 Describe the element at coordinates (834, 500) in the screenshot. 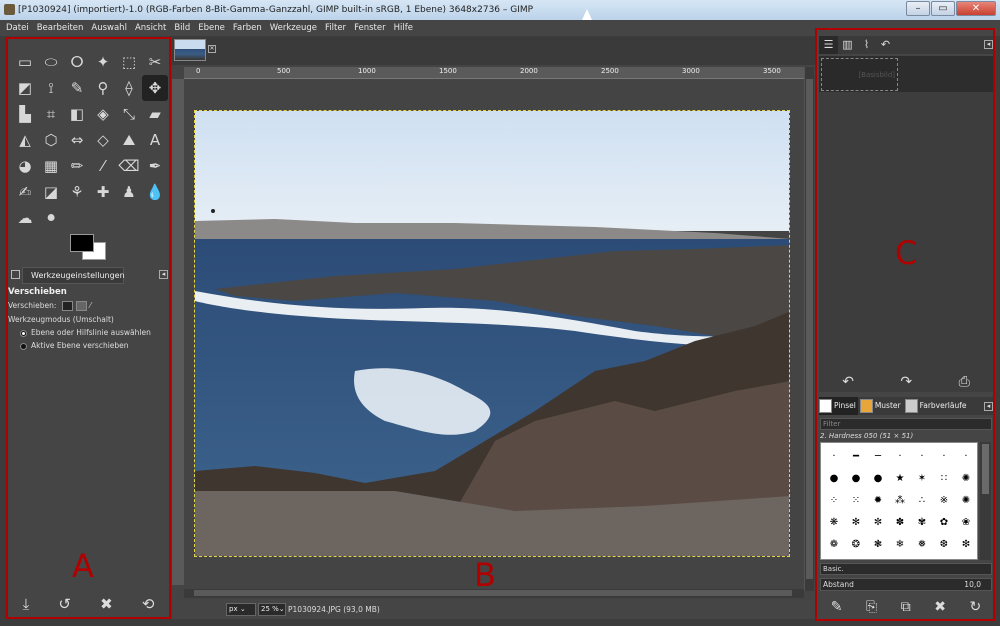

I see `brush-item: ⁘` at that location.